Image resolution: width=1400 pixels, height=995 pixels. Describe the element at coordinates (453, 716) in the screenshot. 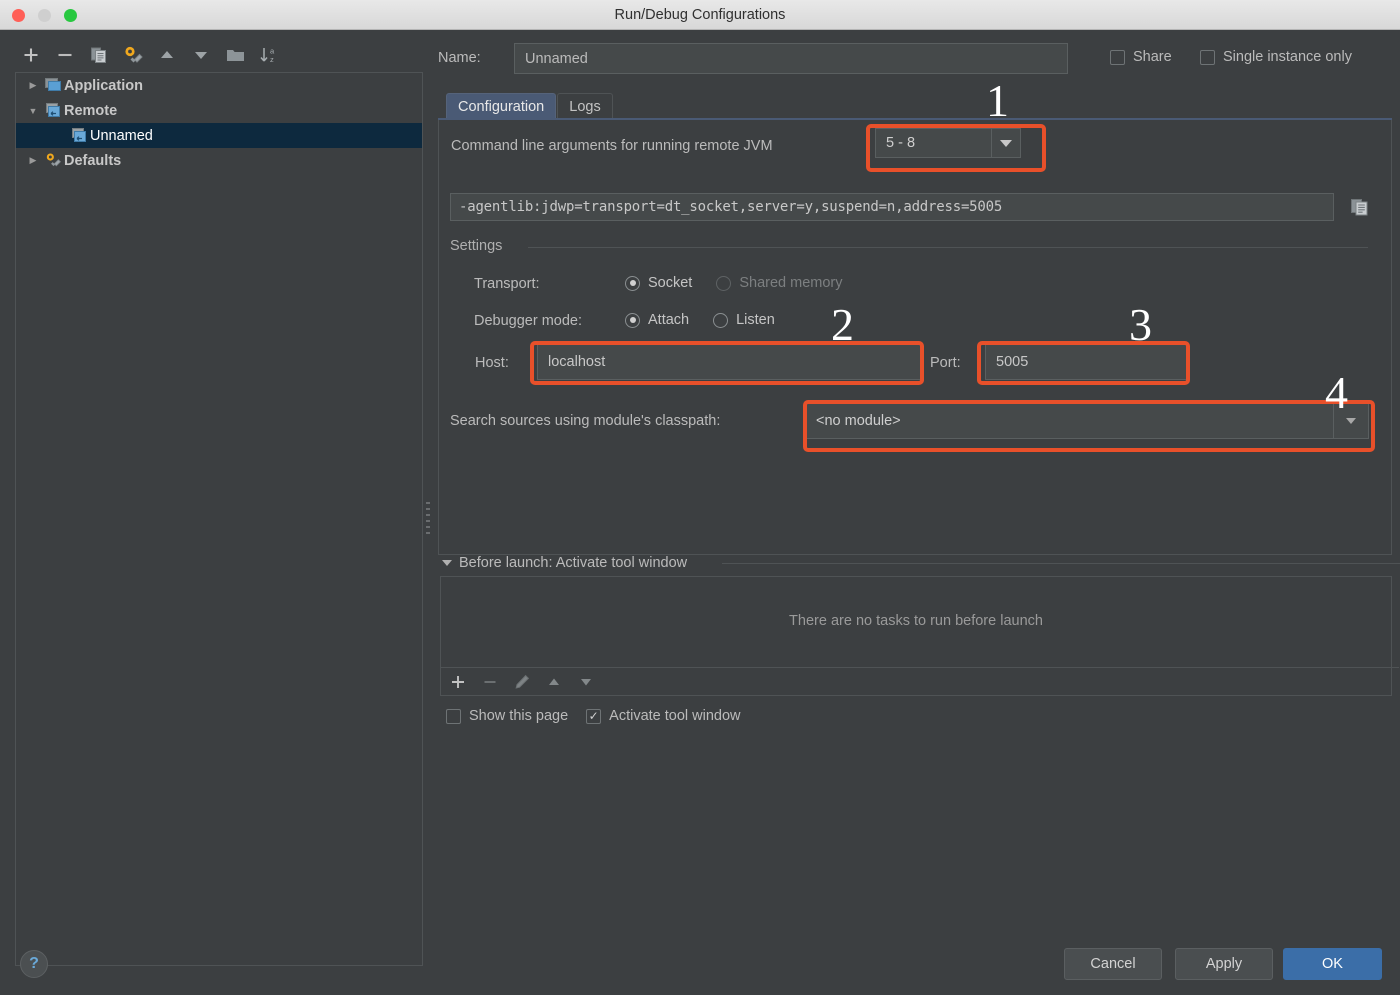

I see `show-this-page-checkbox-box` at that location.